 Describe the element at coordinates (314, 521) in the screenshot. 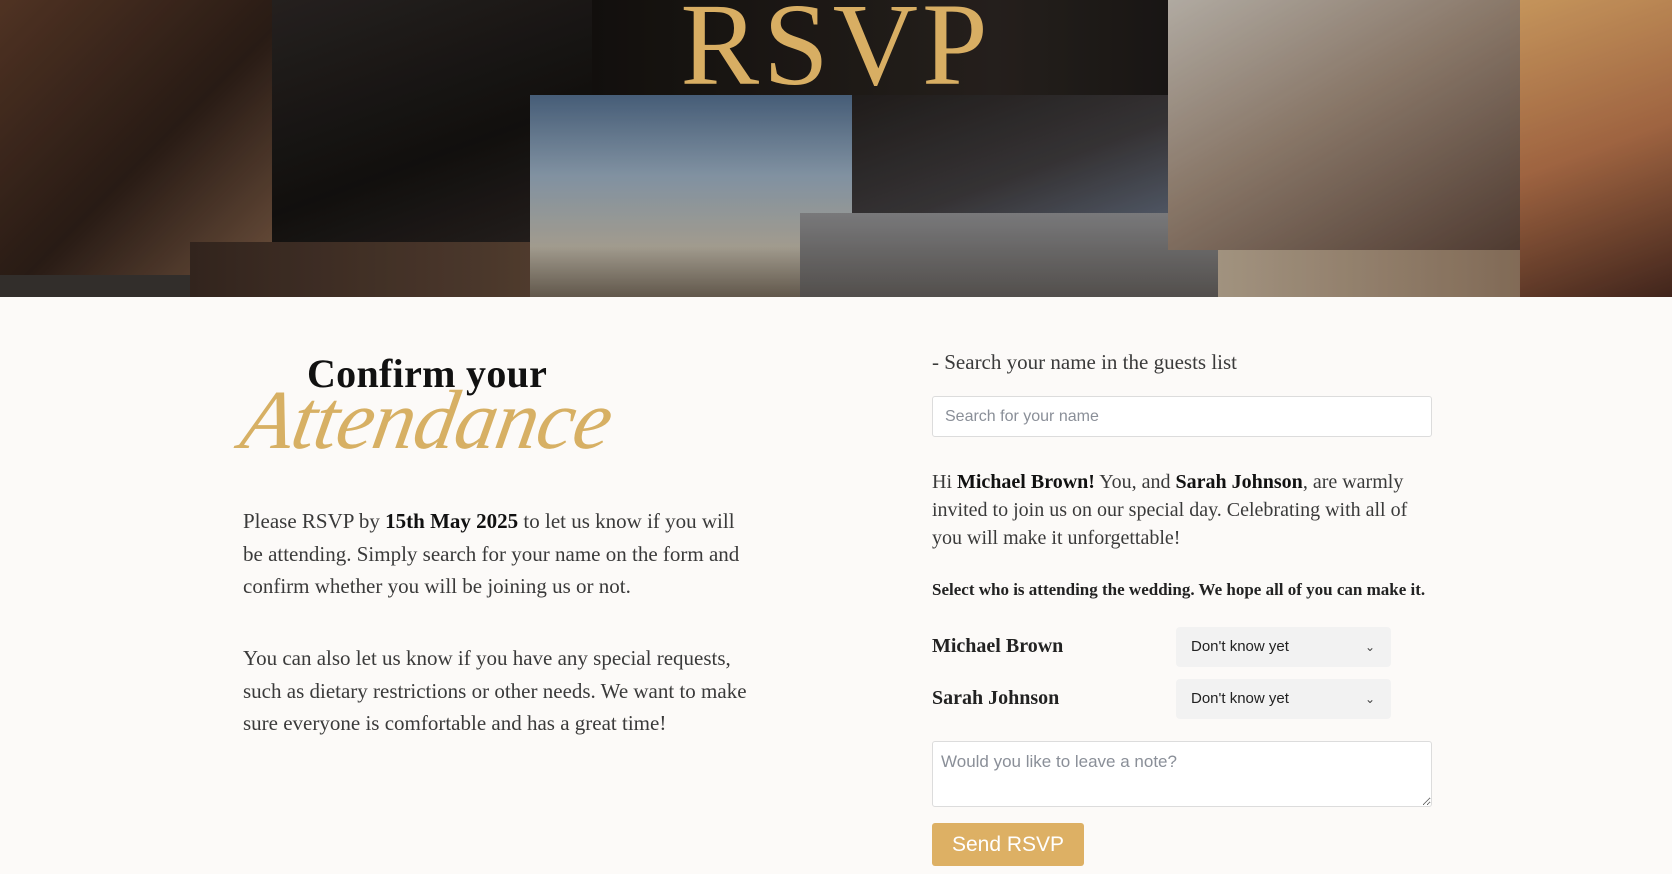

I see `intro-text: Please RSVP by` at that location.